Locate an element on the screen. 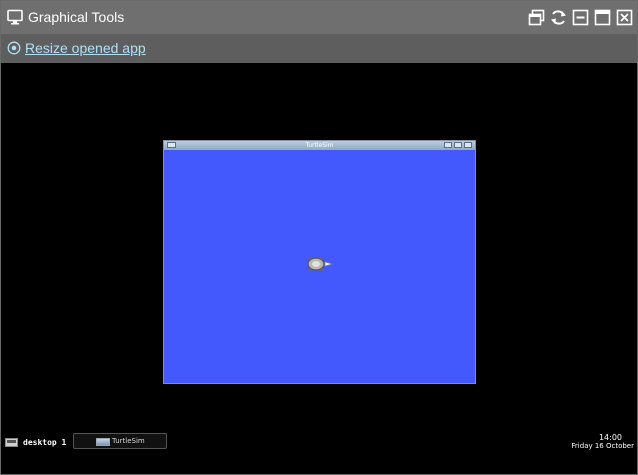 Image resolution: width=638 pixels, height=475 pixels. window-maximize-button is located at coordinates (458, 145).